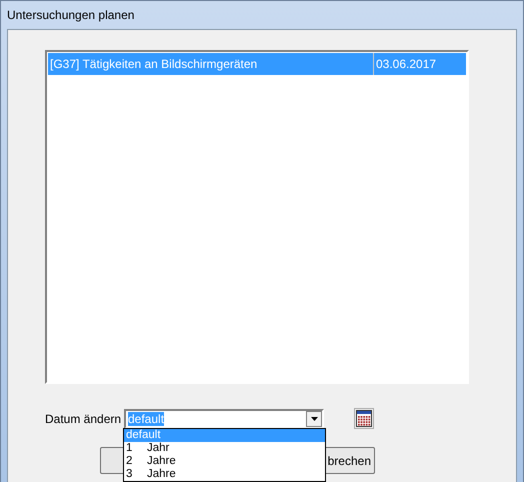 The image size is (524, 482). What do you see at coordinates (224, 435) in the screenshot?
I see `dropdown-option: default` at bounding box center [224, 435].